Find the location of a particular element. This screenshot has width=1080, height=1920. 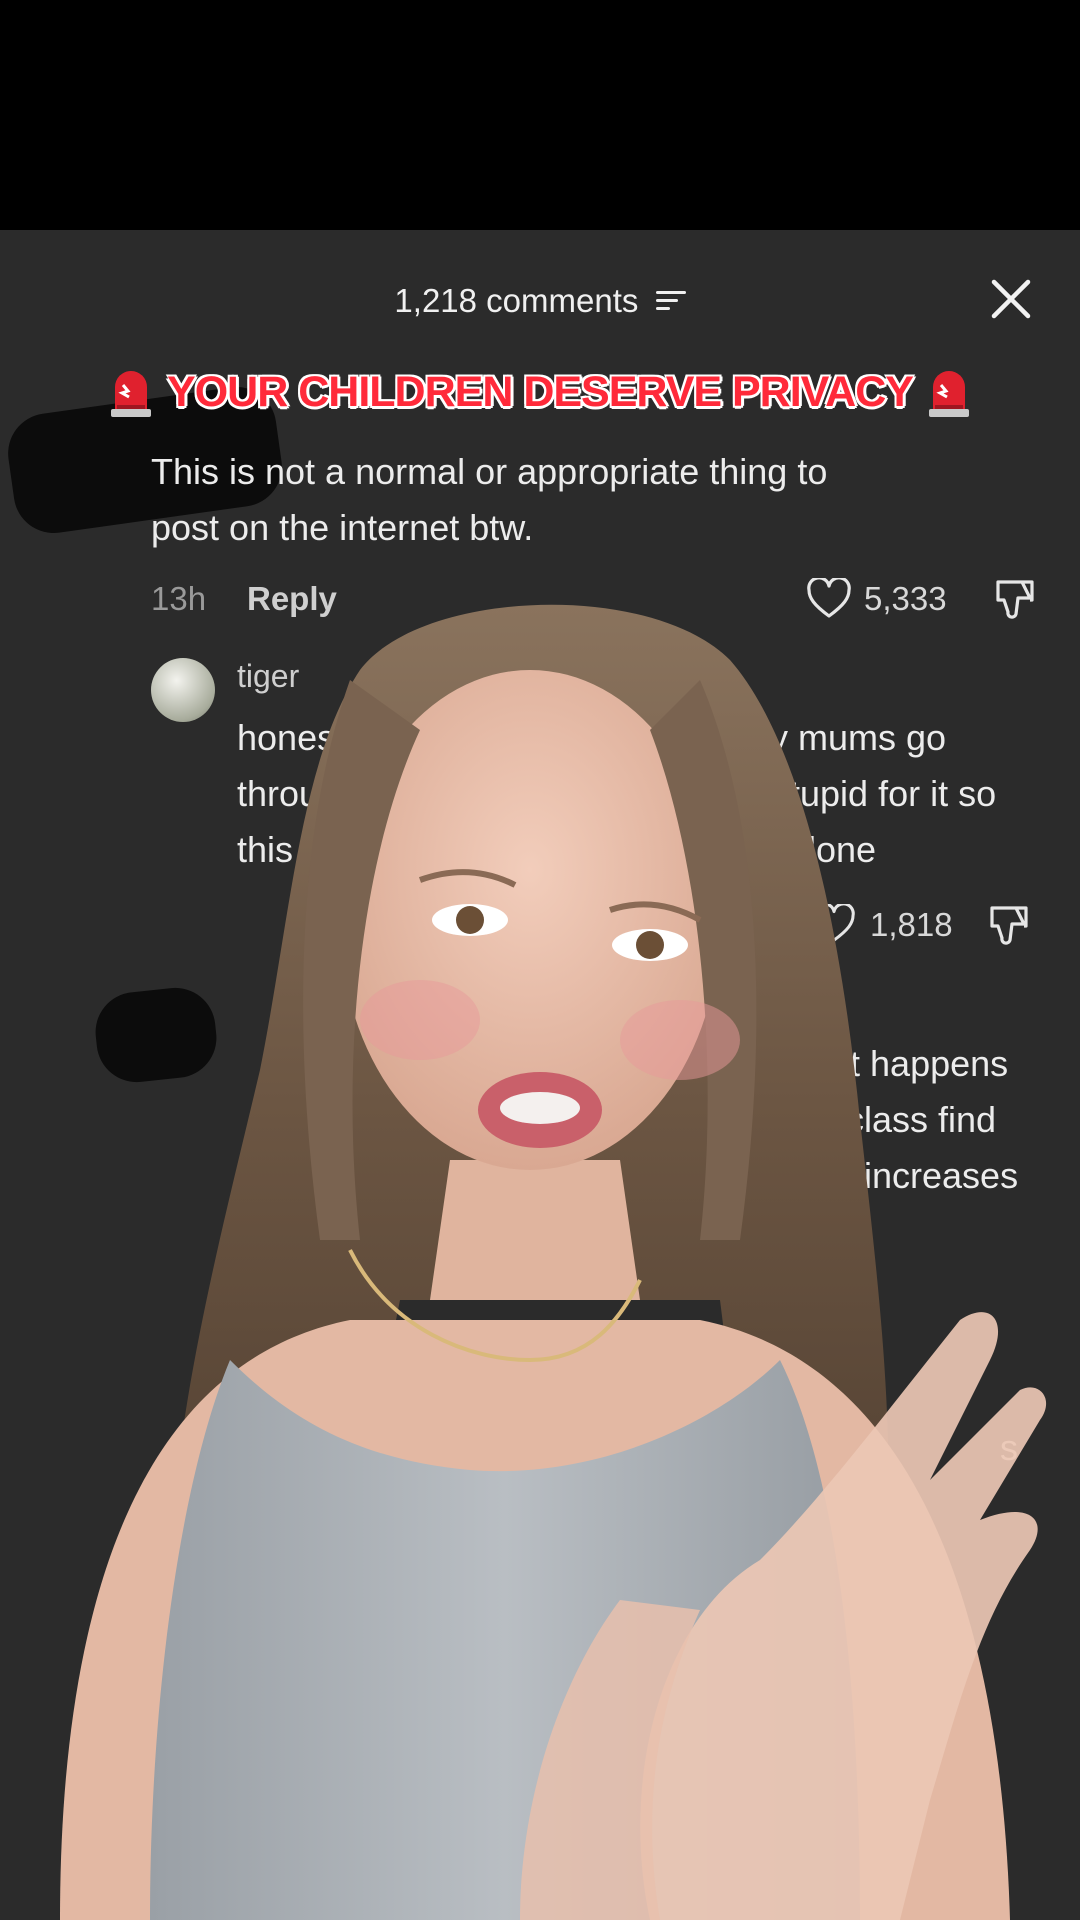

sticker-banner: YOUR CHILDREN DESERVE PRIVACY is located at coordinates (540, 392).